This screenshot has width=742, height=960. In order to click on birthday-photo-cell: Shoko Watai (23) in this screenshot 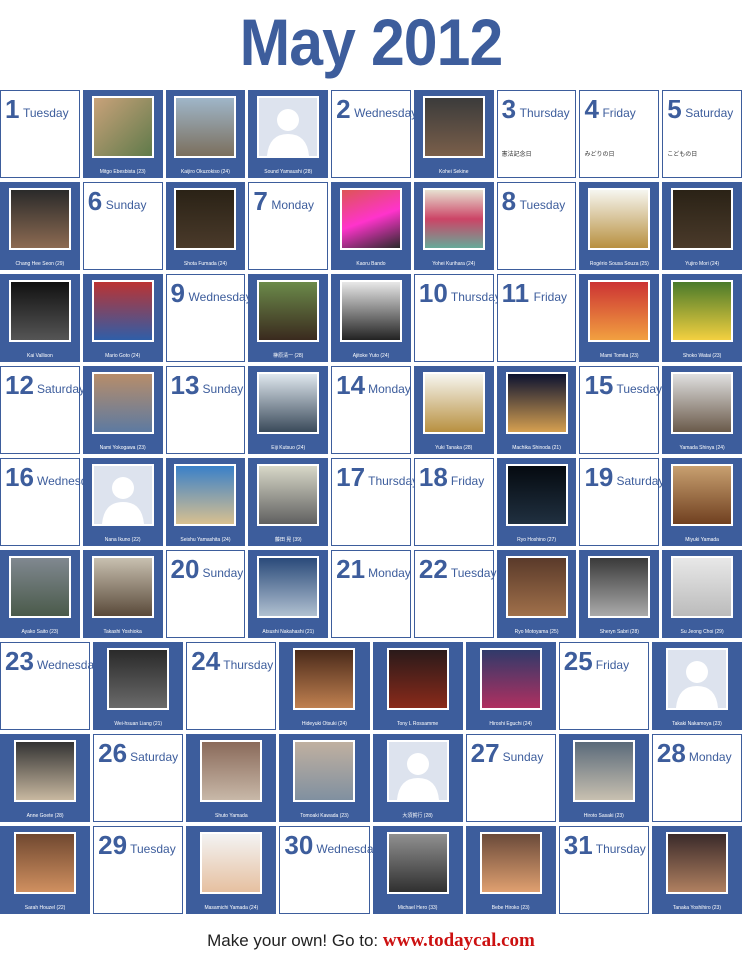, I will do `click(702, 318)`.